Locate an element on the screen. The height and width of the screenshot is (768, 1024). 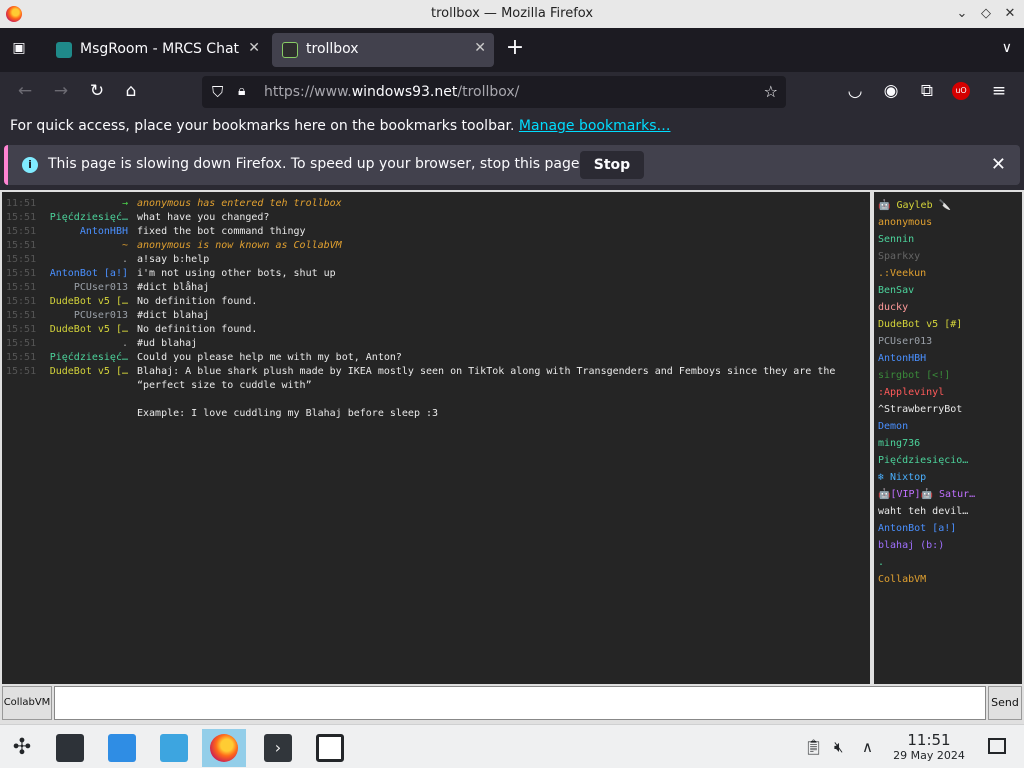
user-list-item: sirgbot [<!] is located at coordinates (914, 377).